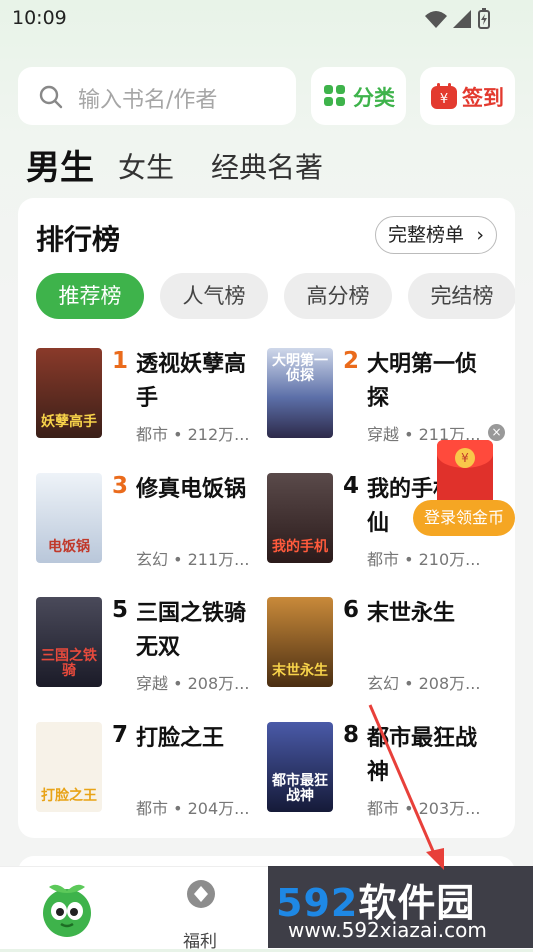  I want to click on cover-title: 妖孽高手, so click(69, 422).